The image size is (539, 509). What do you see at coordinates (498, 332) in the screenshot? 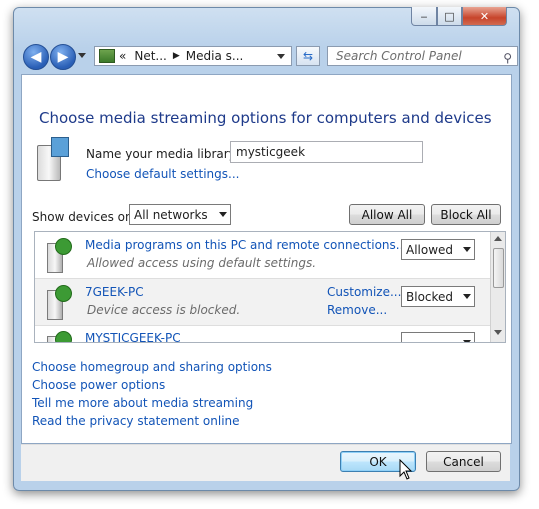
I see `scroll-down-icon` at bounding box center [498, 332].